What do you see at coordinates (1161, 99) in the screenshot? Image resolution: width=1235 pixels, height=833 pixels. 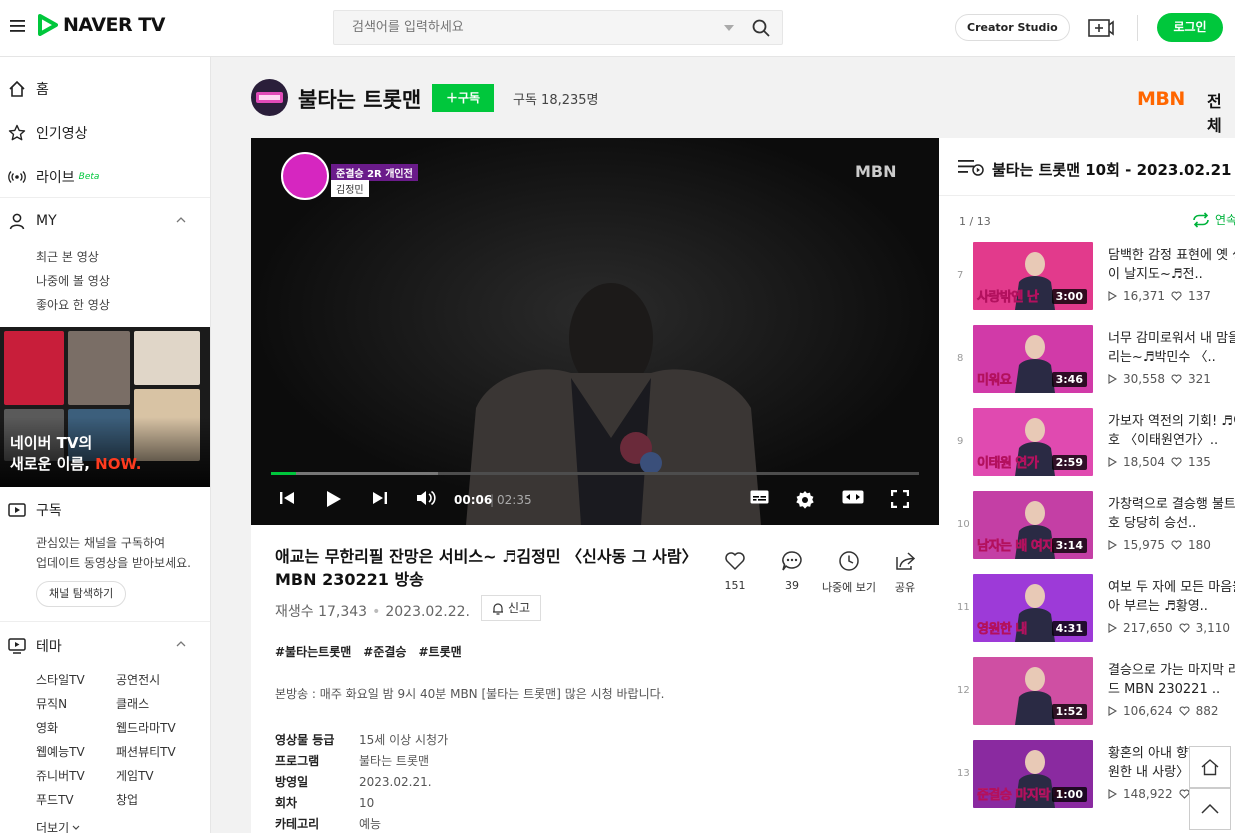 I see `broadcaster-logo: MBN` at bounding box center [1161, 99].